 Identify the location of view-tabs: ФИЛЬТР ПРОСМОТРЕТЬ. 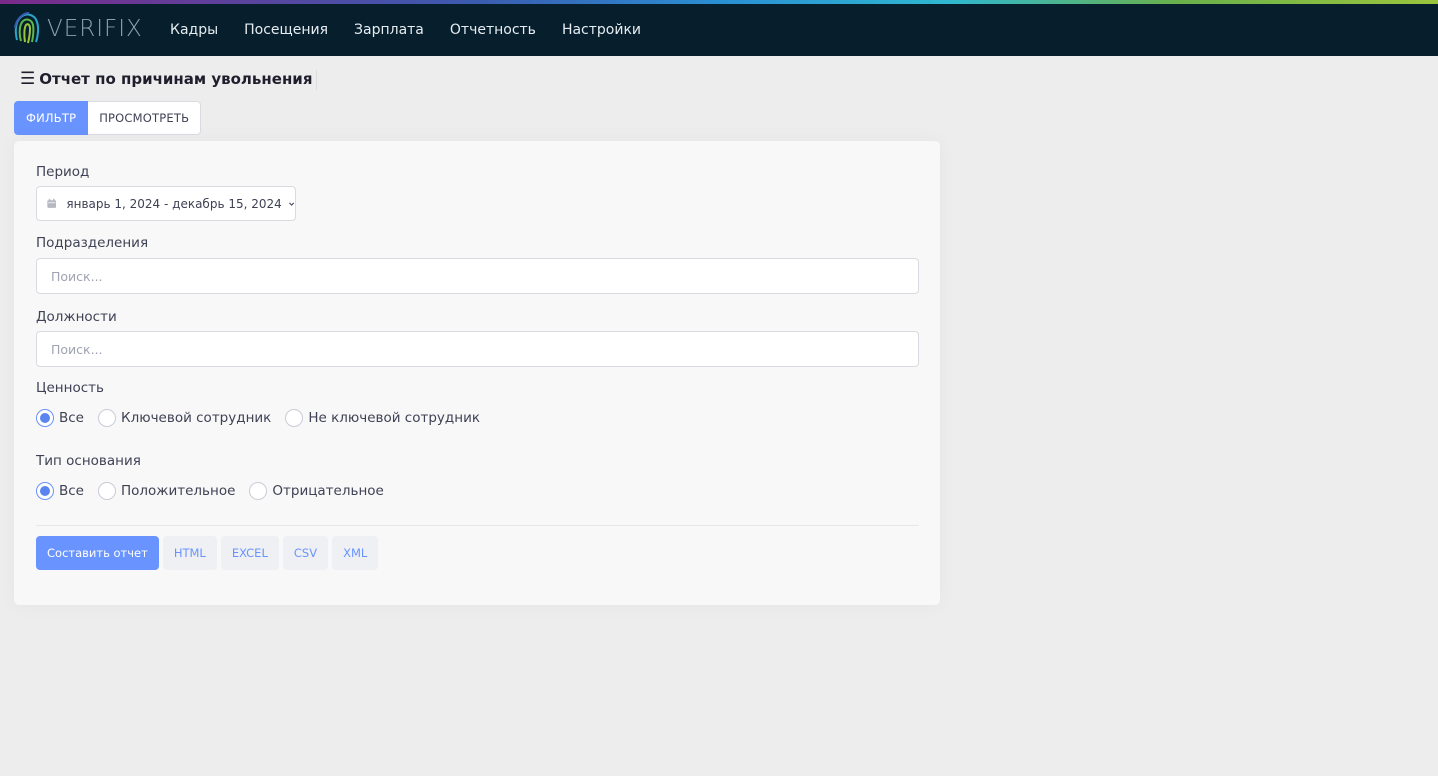
(108, 118).